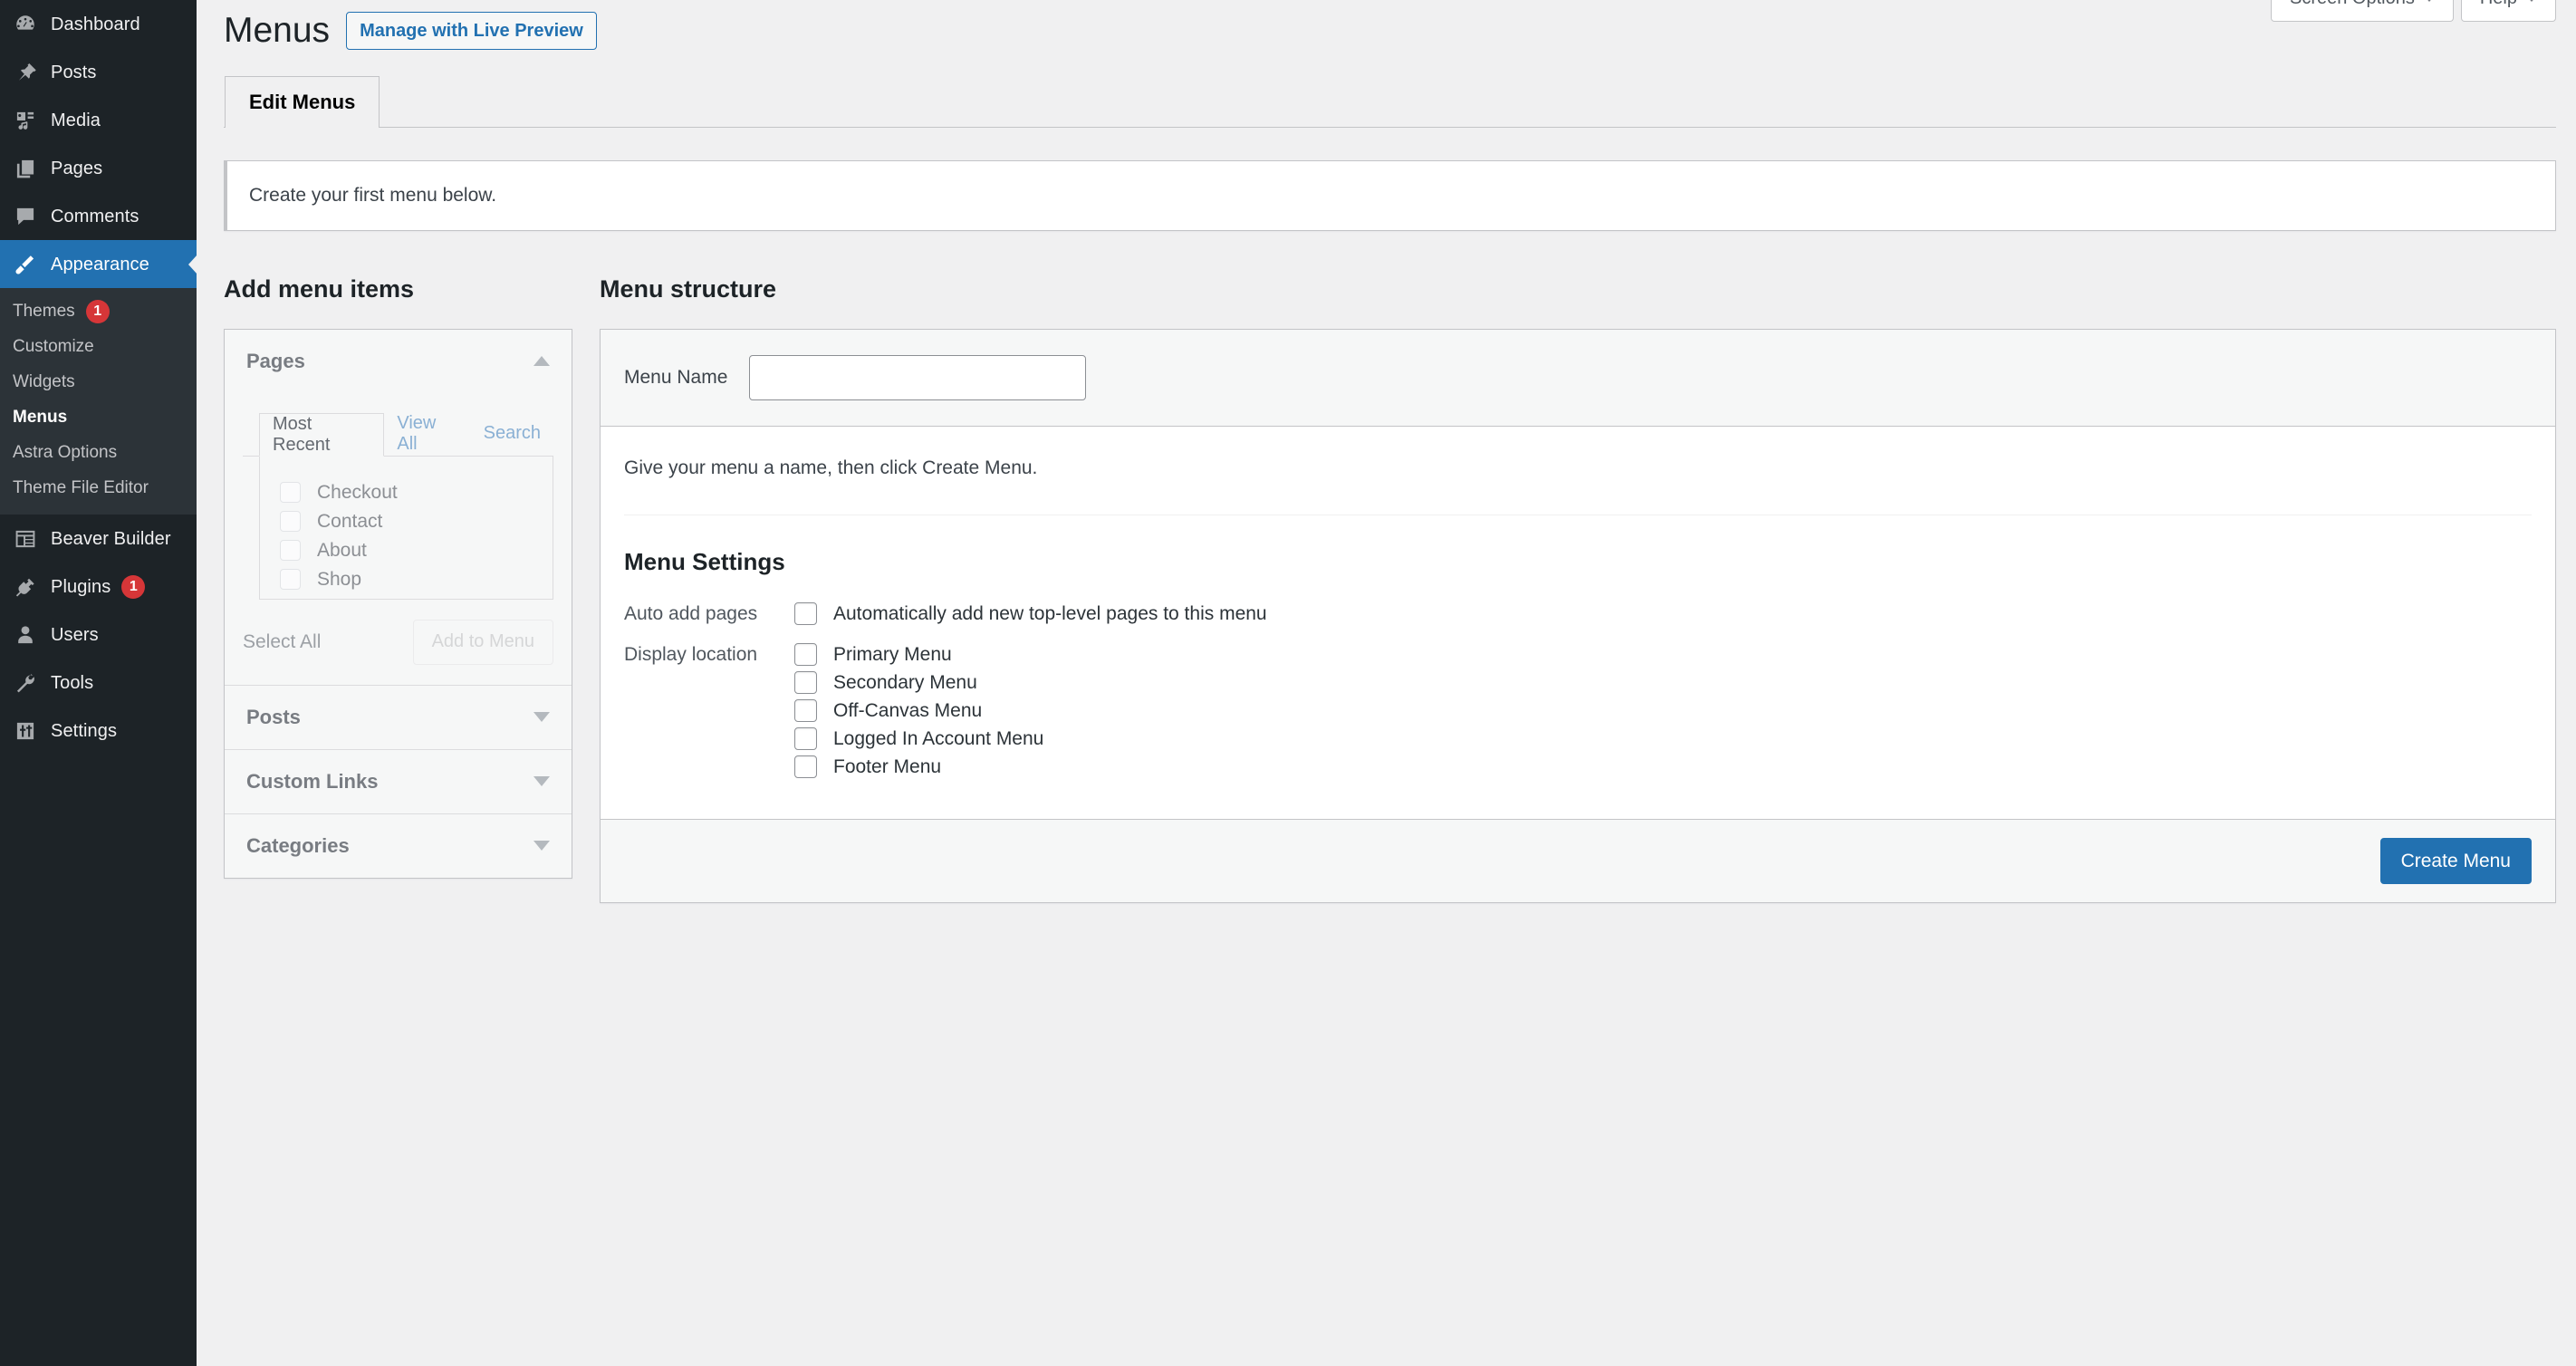 The width and height of the screenshot is (2576, 1366). Describe the element at coordinates (805, 655) in the screenshot. I see `primary-menu-checkbox` at that location.